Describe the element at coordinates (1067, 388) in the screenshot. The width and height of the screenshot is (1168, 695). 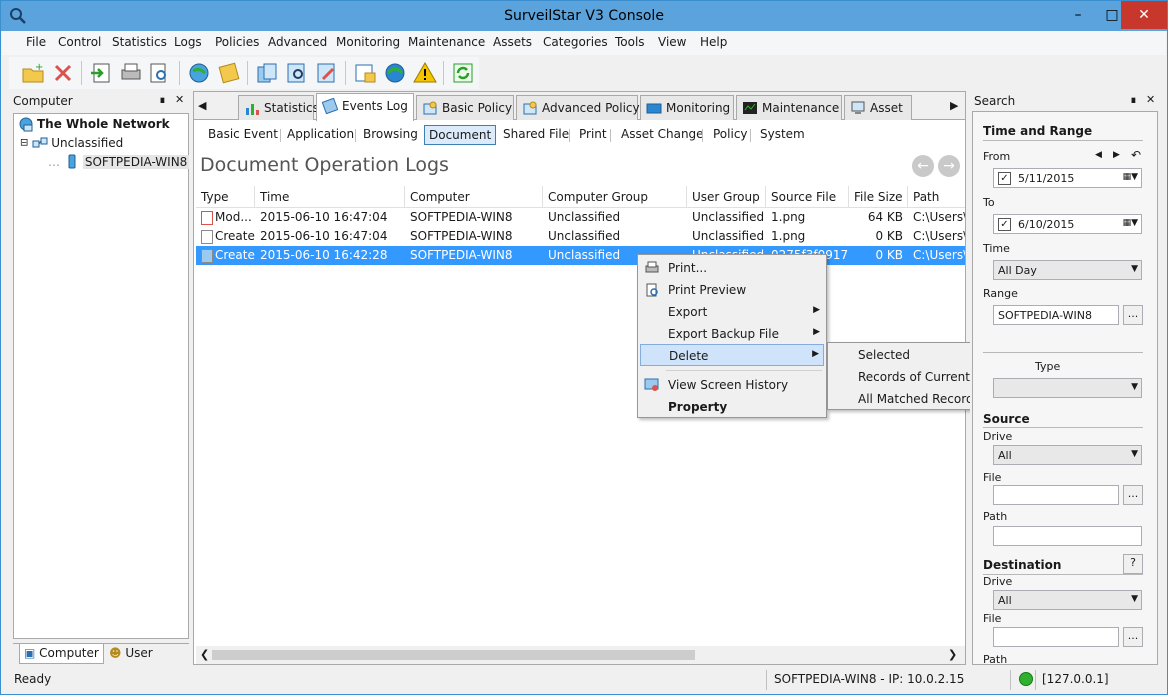
I see `type-select: ▼` at that location.